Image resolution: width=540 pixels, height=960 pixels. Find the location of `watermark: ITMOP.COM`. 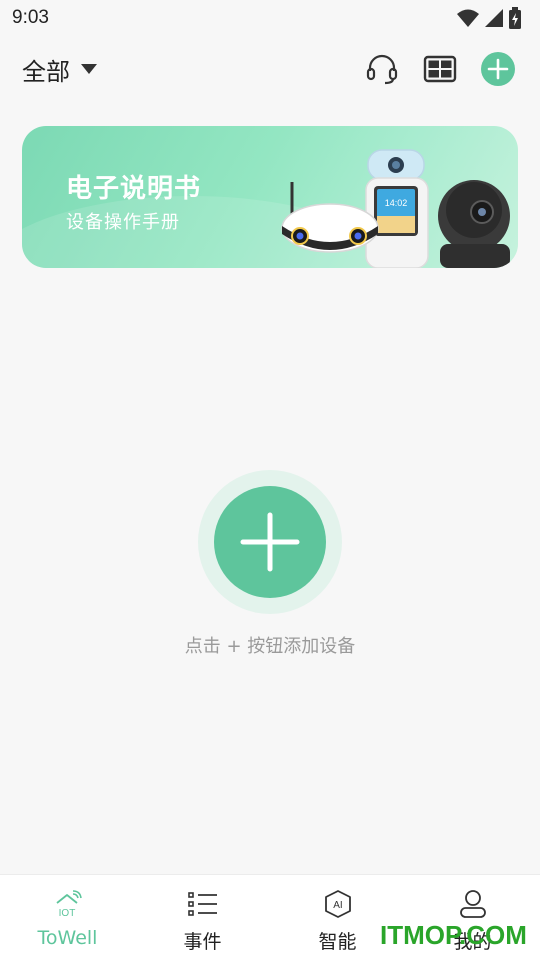

watermark: ITMOP.COM is located at coordinates (453, 935).